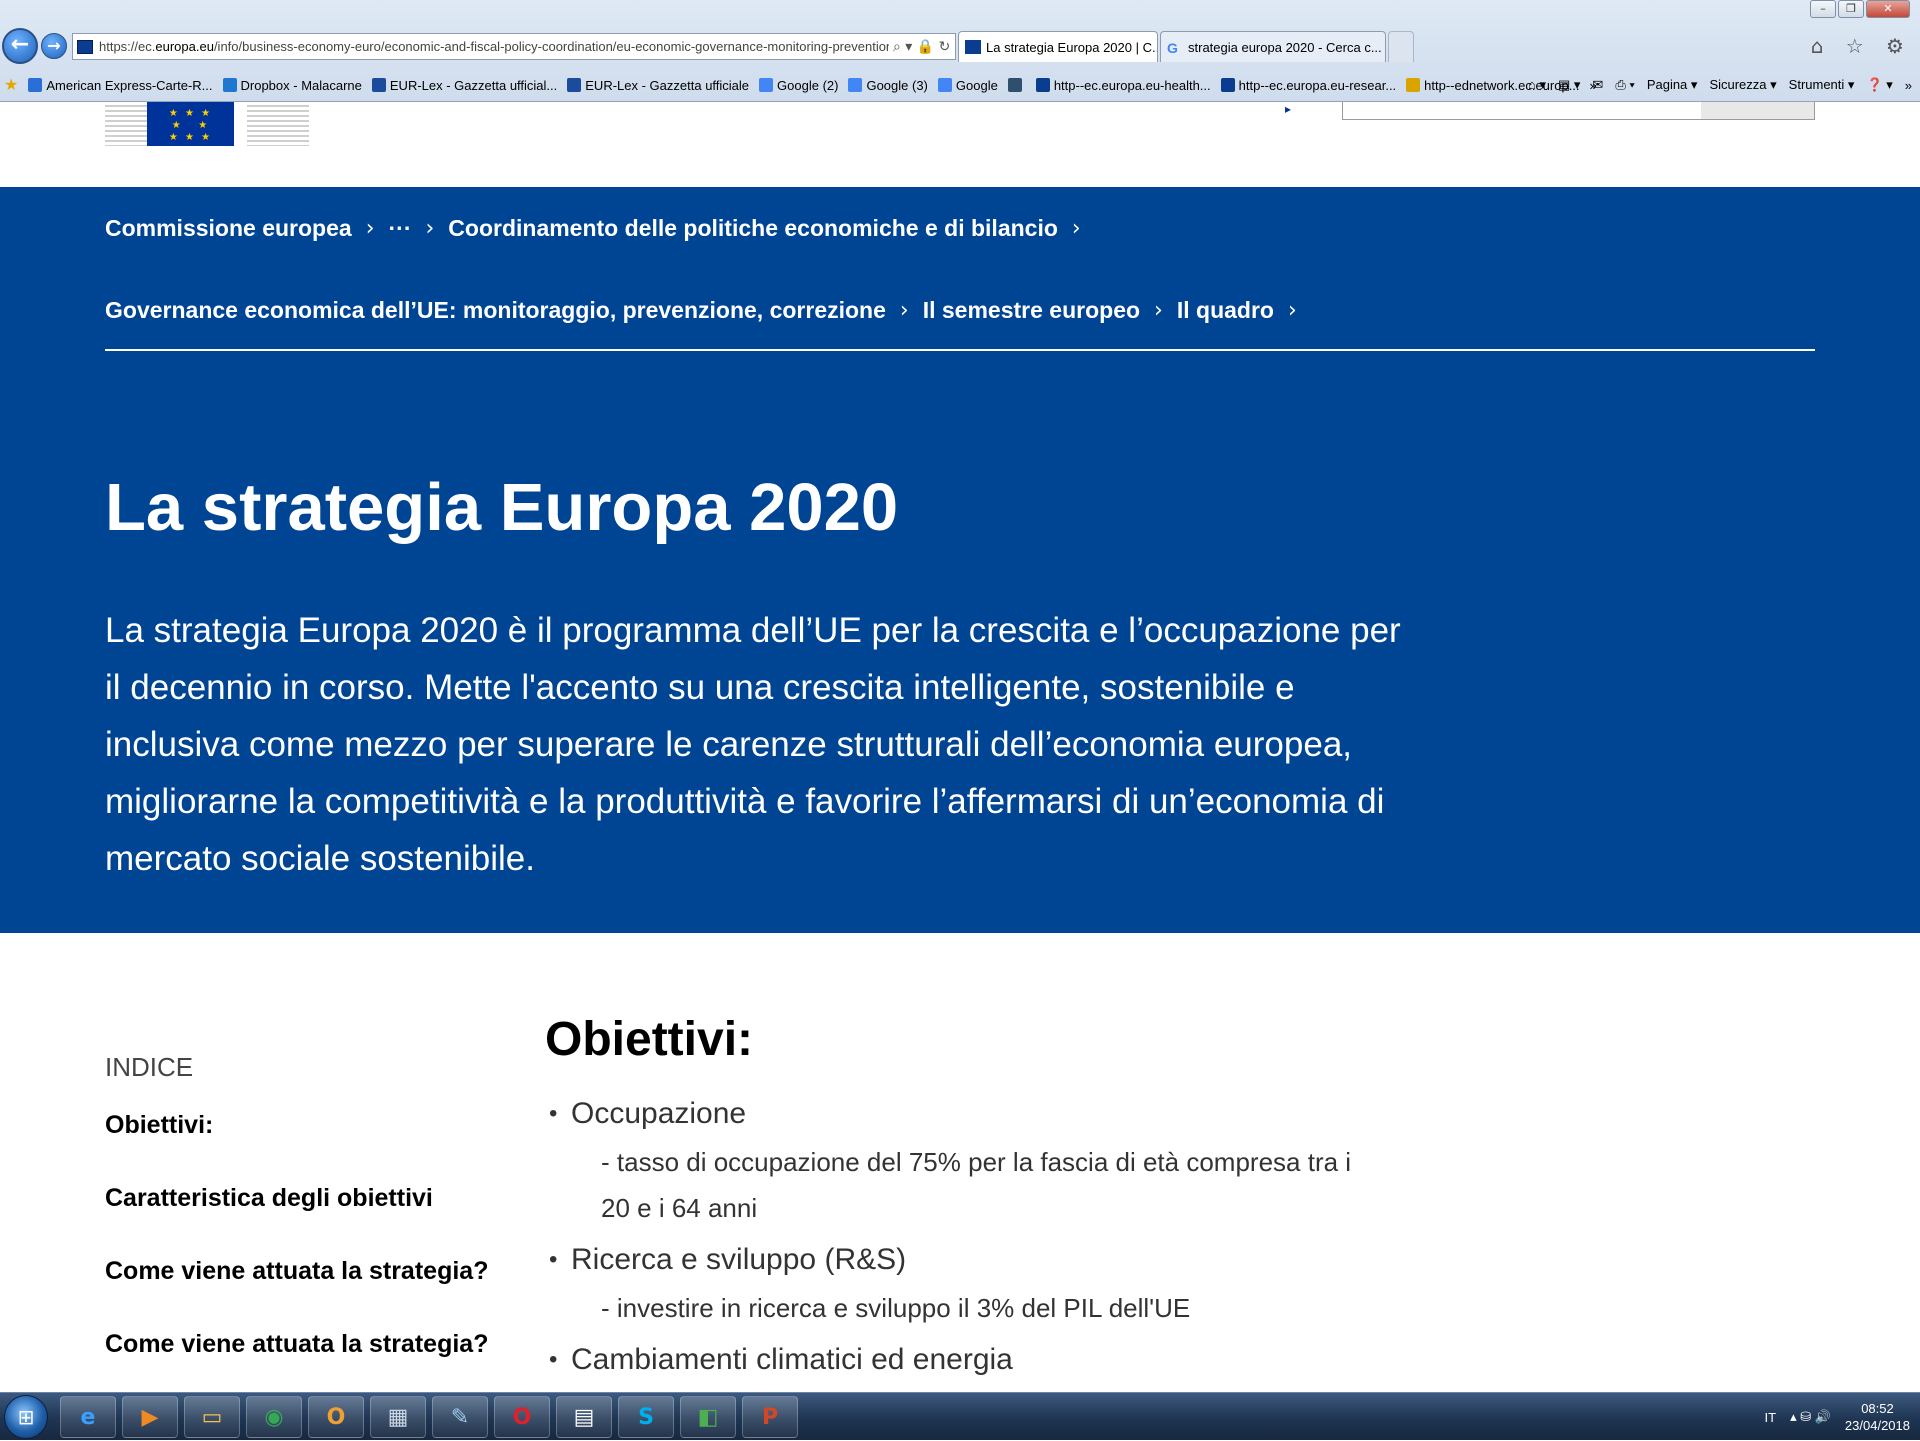 This screenshot has width=1920, height=1441. What do you see at coordinates (1823, 9) in the screenshot?
I see `minimize-button: –` at bounding box center [1823, 9].